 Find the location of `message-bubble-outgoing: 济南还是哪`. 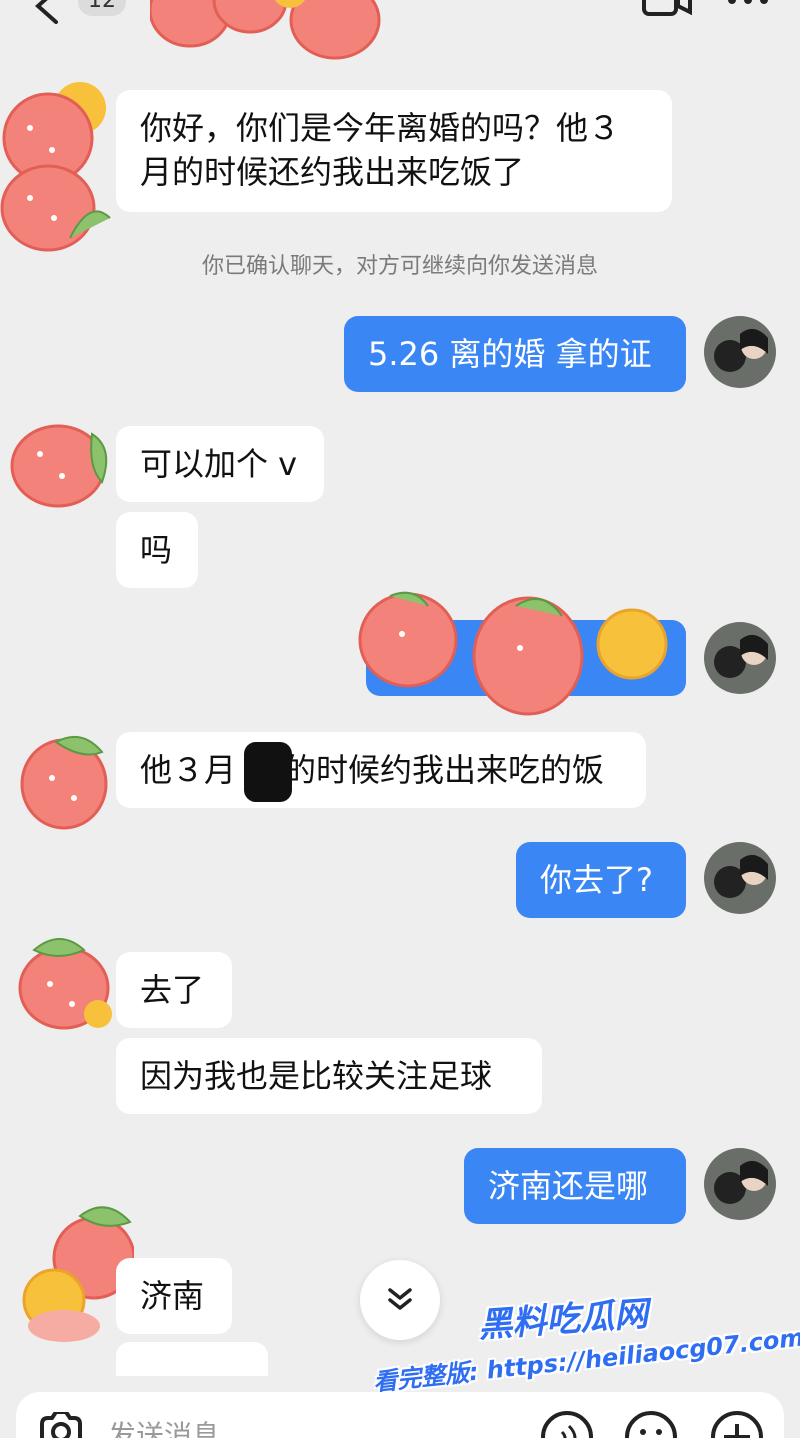

message-bubble-outgoing: 济南还是哪 is located at coordinates (575, 1186).